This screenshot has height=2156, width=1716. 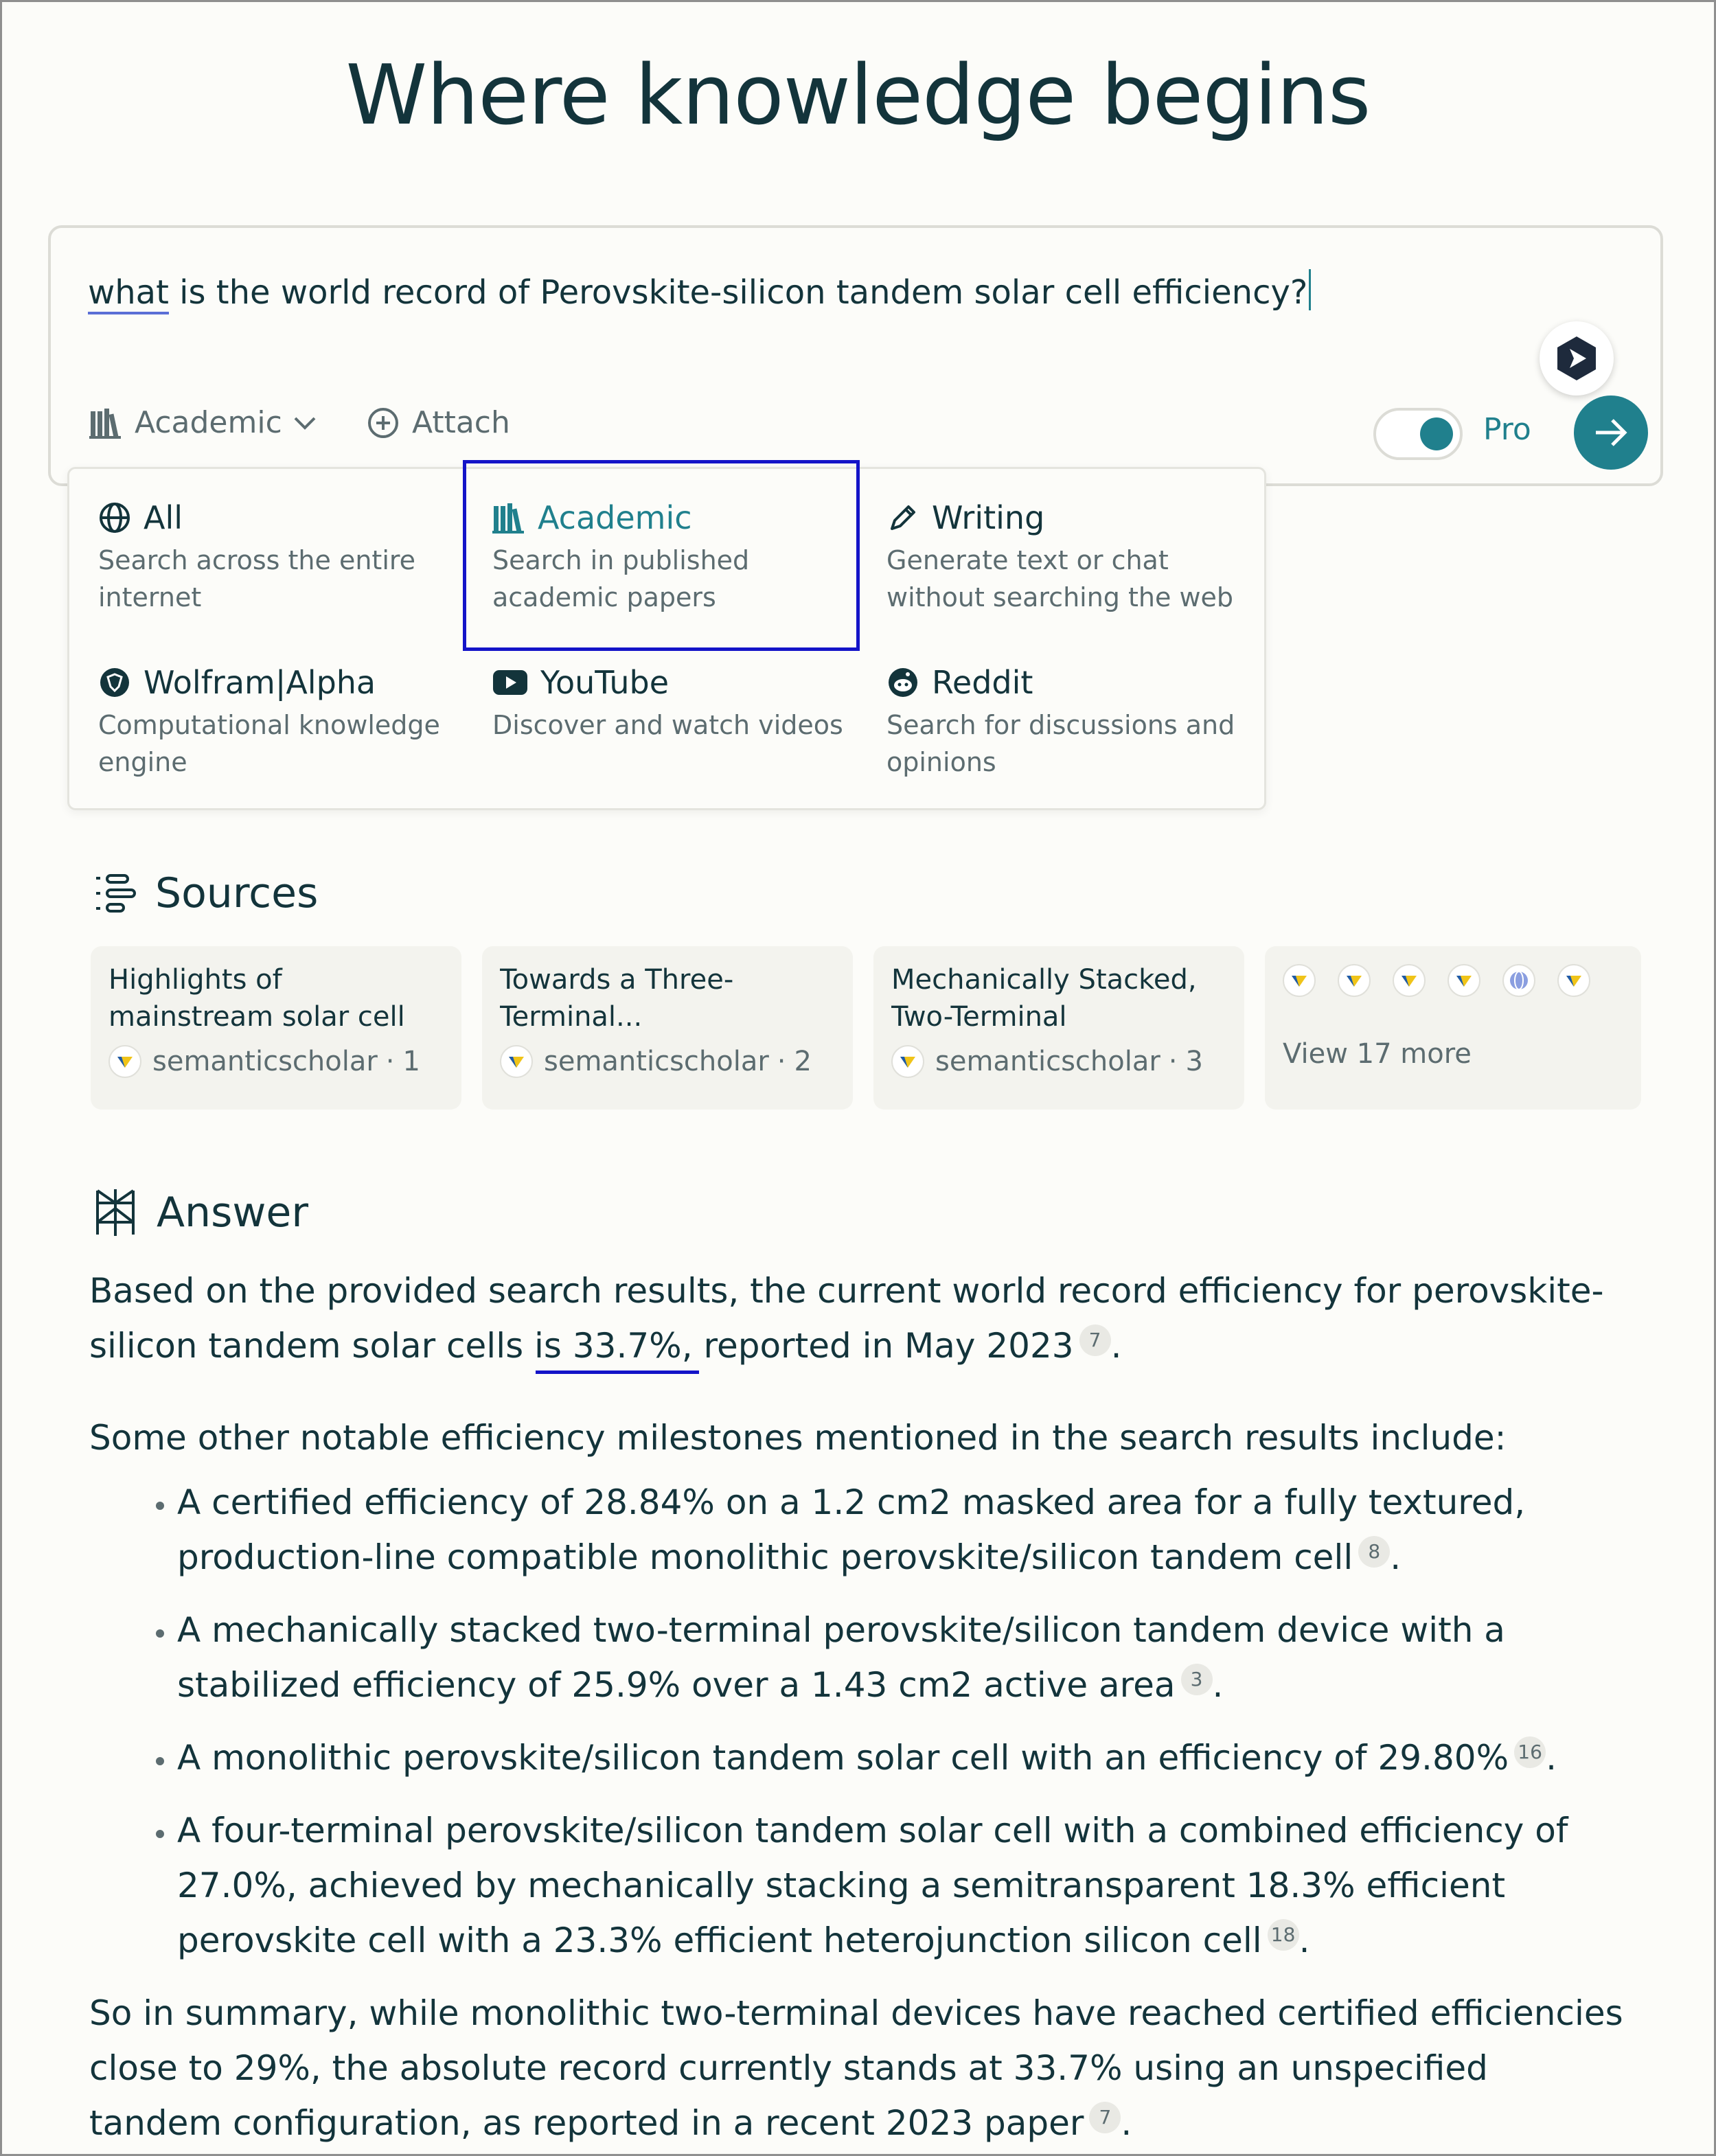 I want to click on citation-badge: 16, so click(x=1530, y=1752).